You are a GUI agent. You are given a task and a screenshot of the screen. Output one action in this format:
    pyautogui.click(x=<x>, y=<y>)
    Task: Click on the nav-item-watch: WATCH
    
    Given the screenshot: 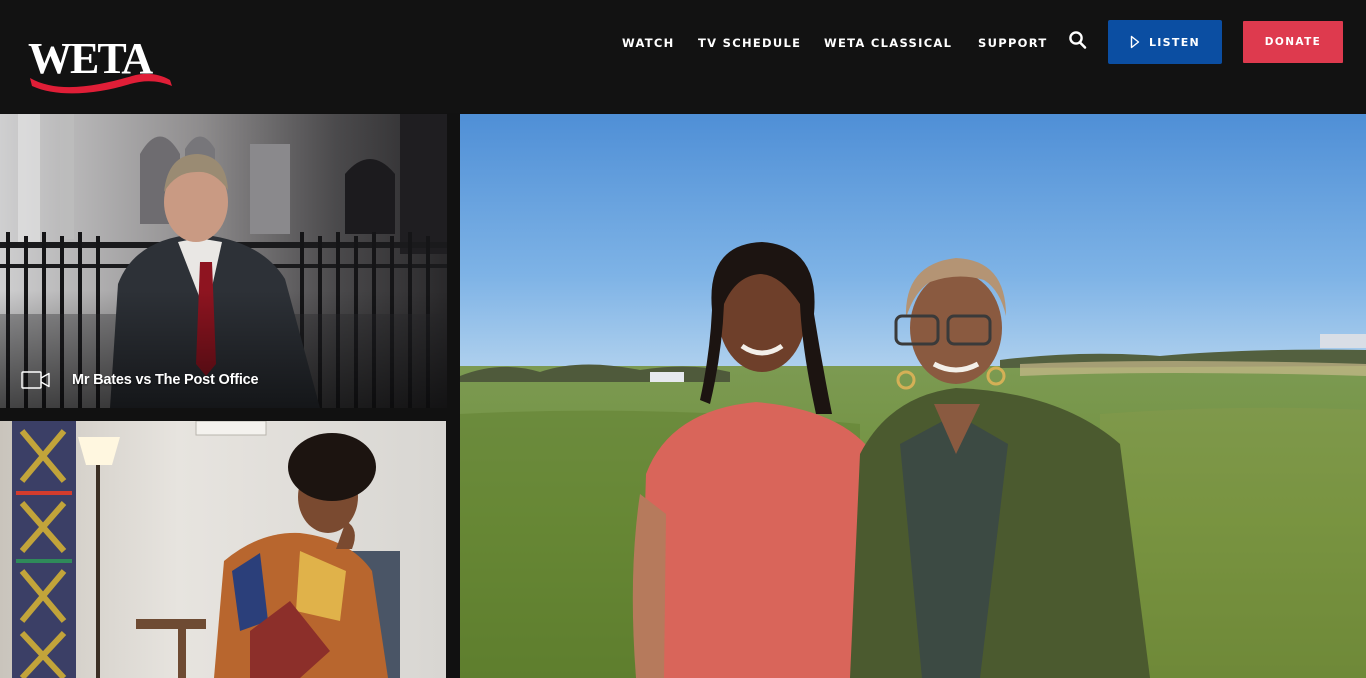 What is the action you would take?
    pyautogui.click(x=648, y=43)
    